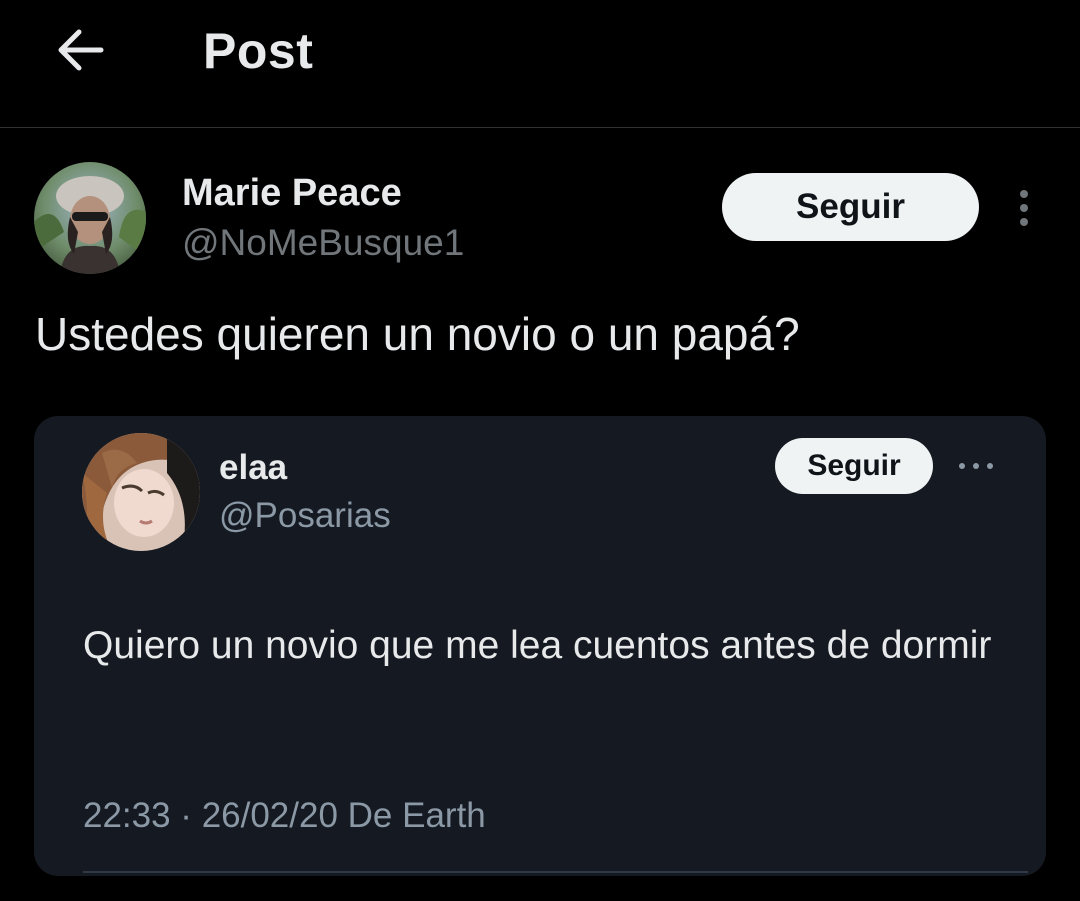 The image size is (1080, 901). Describe the element at coordinates (284, 815) in the screenshot. I see `quoted-post-timestamp: 22:33 · 26/02/20 De Earth` at that location.